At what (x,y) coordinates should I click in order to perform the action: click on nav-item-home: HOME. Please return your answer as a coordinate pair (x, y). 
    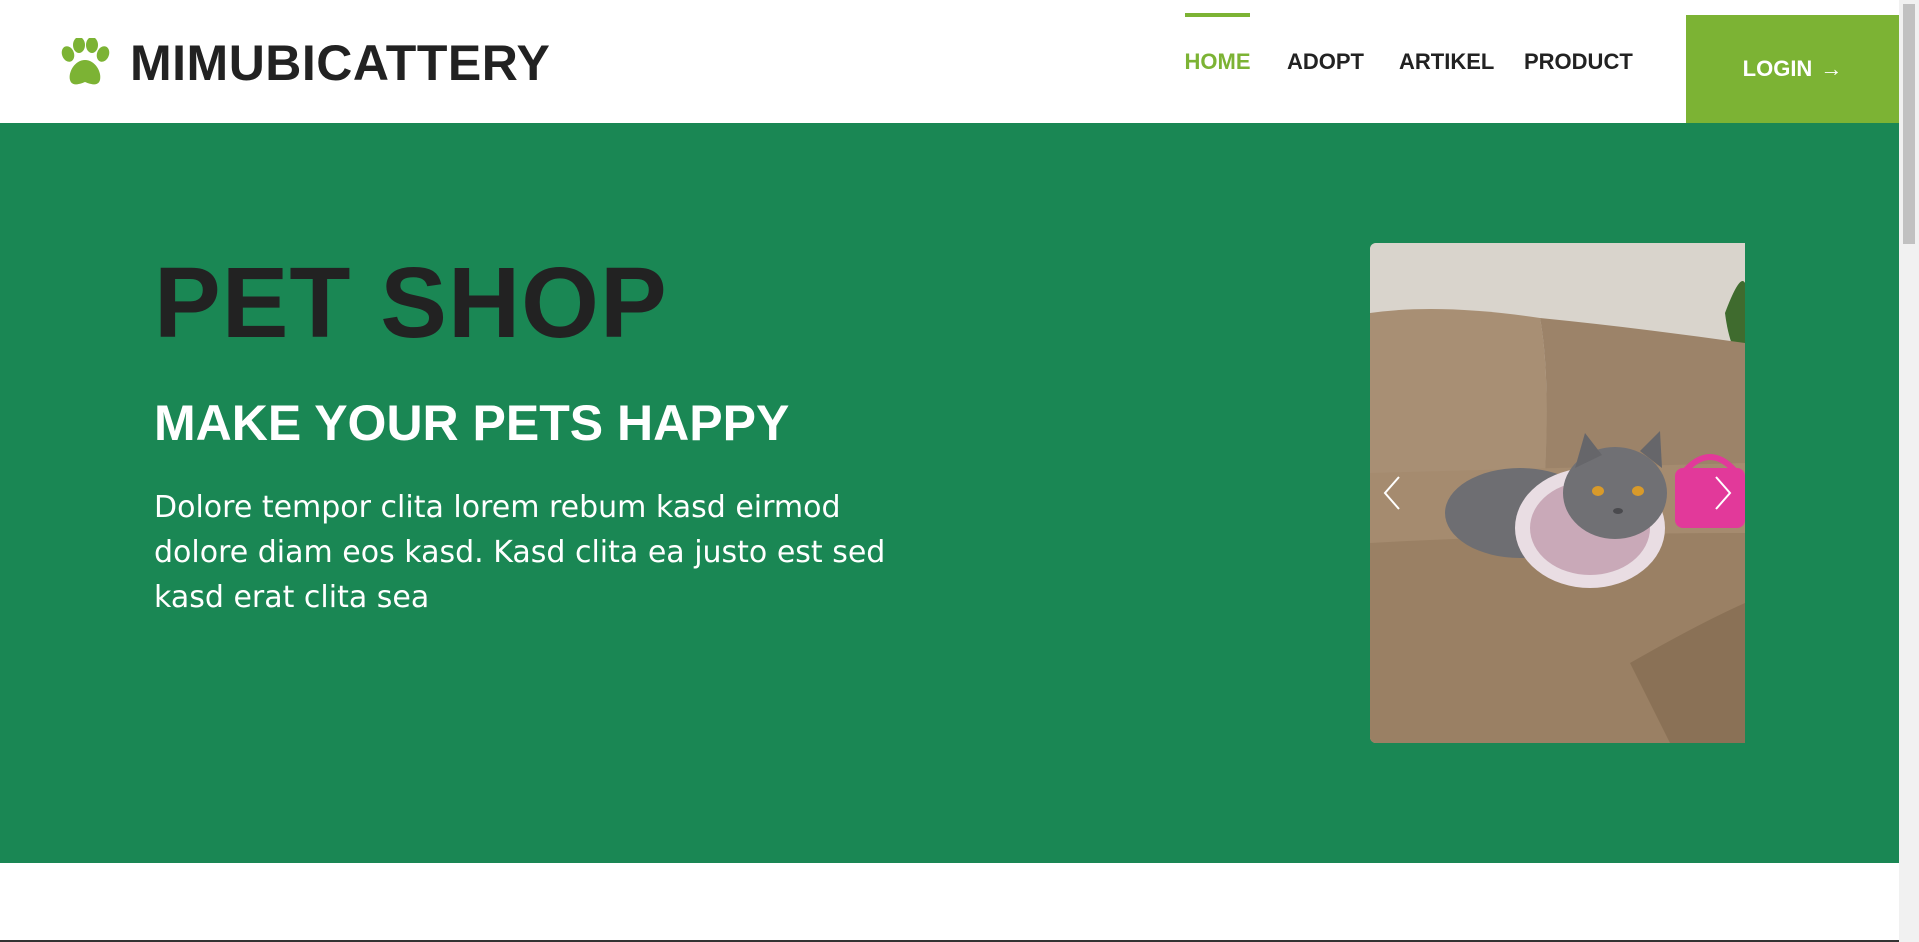
    Looking at the image, I should click on (1218, 61).